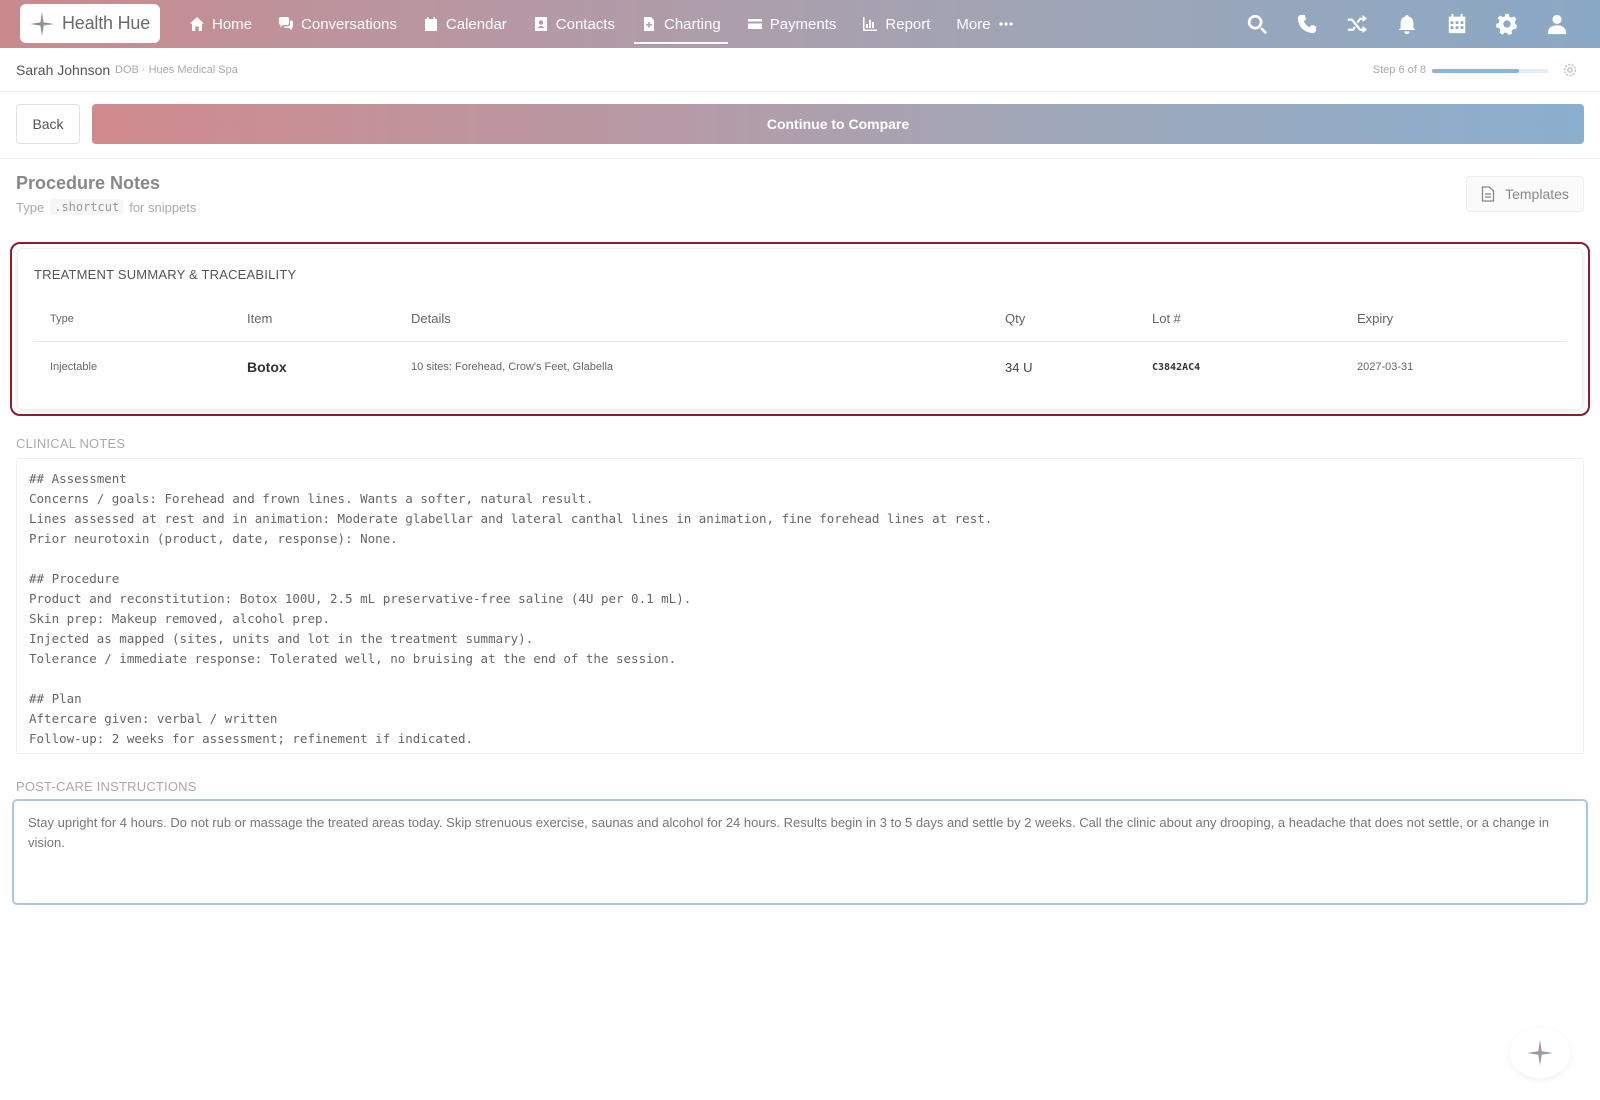 Image resolution: width=1600 pixels, height=1100 pixels. What do you see at coordinates (1015, 318) in the screenshot?
I see `col-header-qty: Qty` at bounding box center [1015, 318].